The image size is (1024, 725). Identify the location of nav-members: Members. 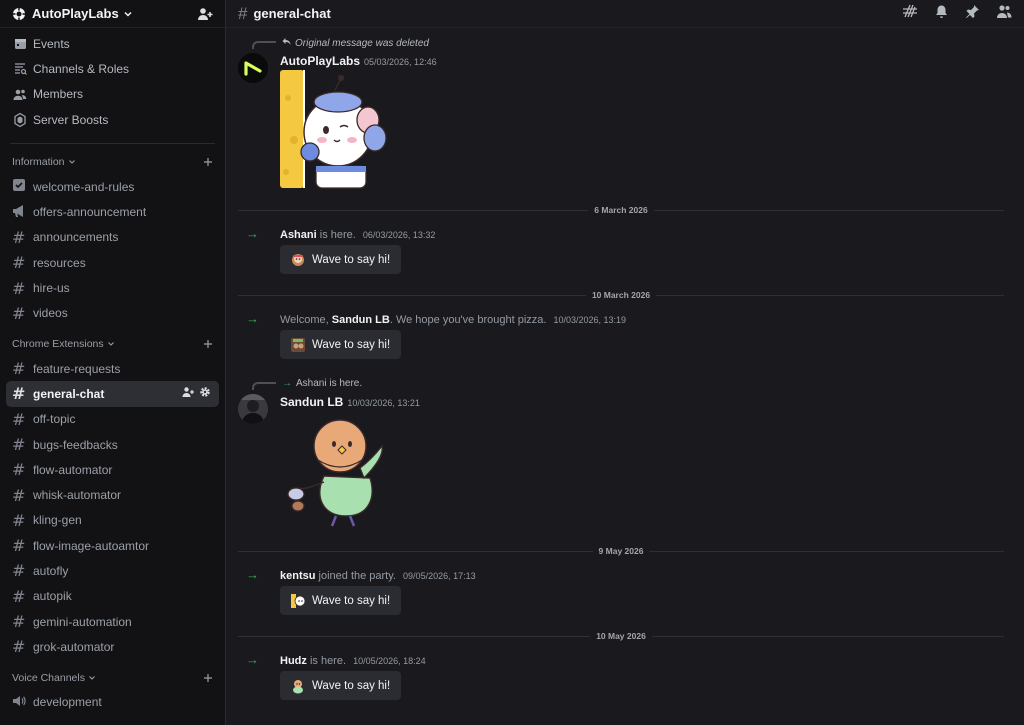
(112, 94).